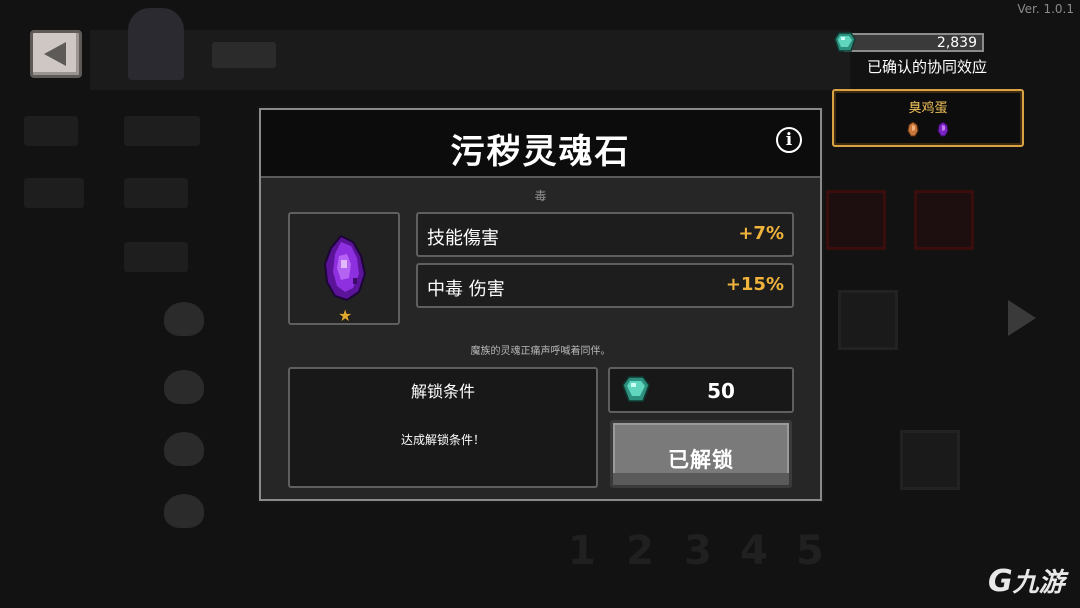  I want to click on synergy-name: 臭鸡蛋, so click(928, 108).